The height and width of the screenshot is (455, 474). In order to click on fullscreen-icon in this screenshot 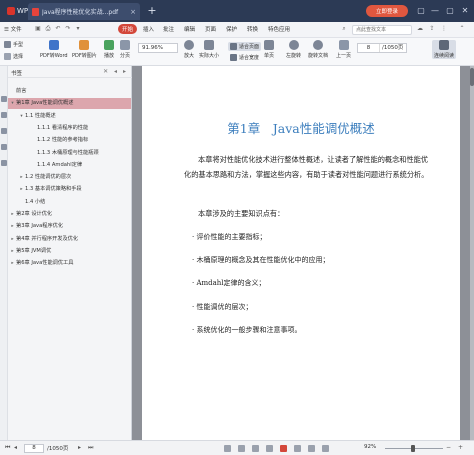, I will do `click(283, 448)`.